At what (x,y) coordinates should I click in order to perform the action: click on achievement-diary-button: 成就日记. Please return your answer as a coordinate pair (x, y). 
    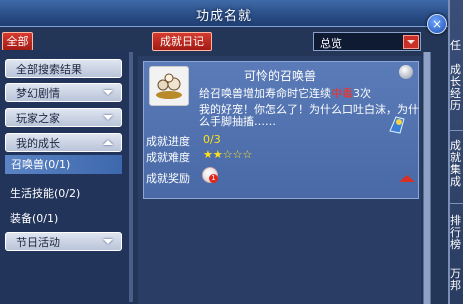
    Looking at the image, I should click on (182, 41).